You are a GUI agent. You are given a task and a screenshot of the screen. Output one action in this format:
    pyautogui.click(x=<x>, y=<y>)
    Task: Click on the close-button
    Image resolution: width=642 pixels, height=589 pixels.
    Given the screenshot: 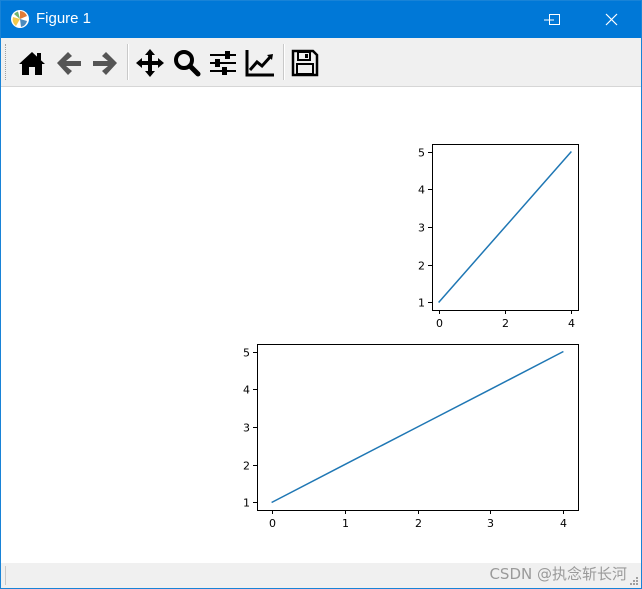 What is the action you would take?
    pyautogui.click(x=612, y=19)
    